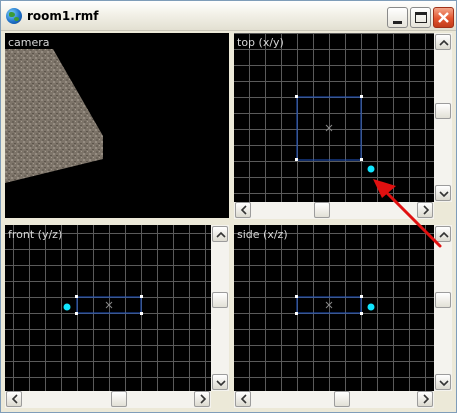 The width and height of the screenshot is (457, 413). Describe the element at coordinates (35, 234) in the screenshot. I see `viewport-label-front: front (y/z)` at that location.